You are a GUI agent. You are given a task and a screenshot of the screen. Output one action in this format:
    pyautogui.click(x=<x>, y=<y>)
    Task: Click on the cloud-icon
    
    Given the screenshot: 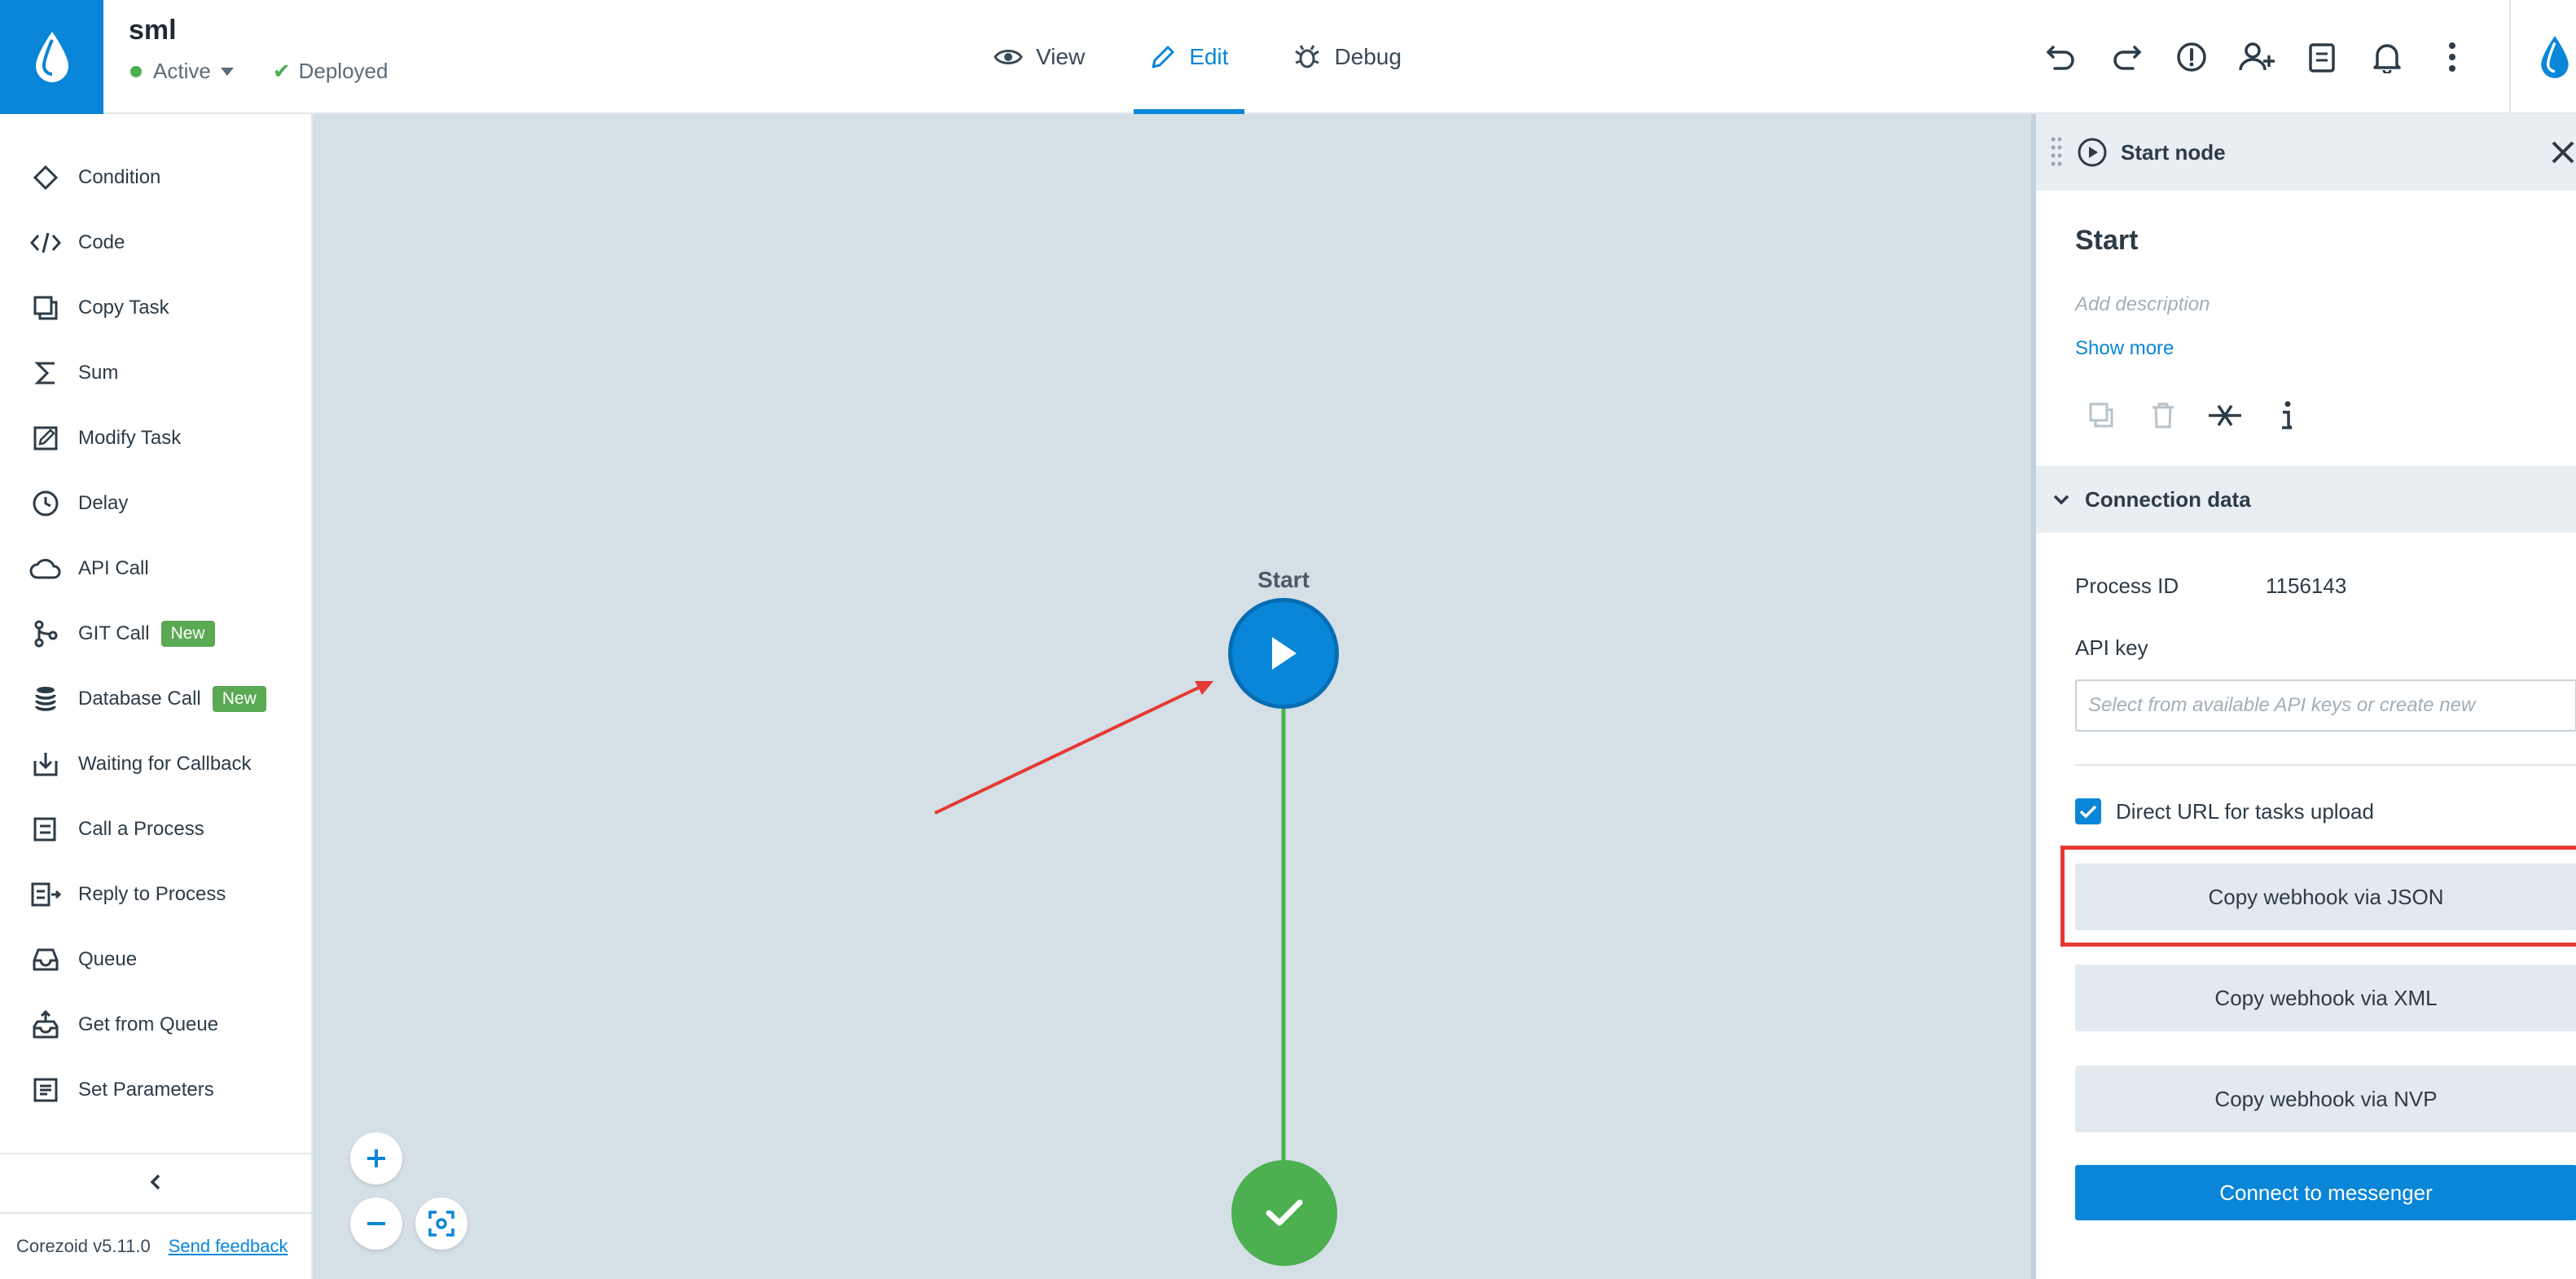 What is the action you would take?
    pyautogui.click(x=45, y=569)
    